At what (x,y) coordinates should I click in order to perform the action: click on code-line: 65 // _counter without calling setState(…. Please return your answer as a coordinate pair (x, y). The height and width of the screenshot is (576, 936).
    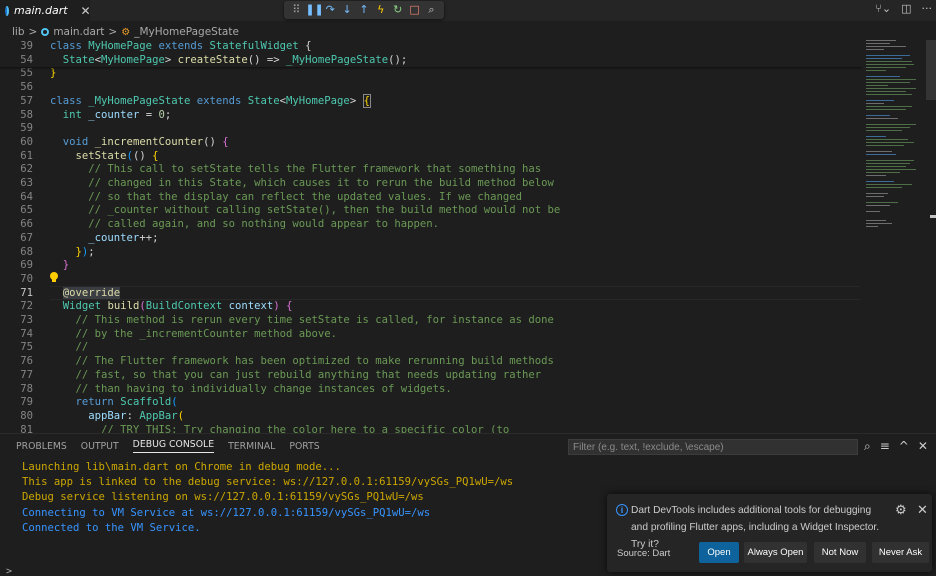
    Looking at the image, I should click on (431, 211).